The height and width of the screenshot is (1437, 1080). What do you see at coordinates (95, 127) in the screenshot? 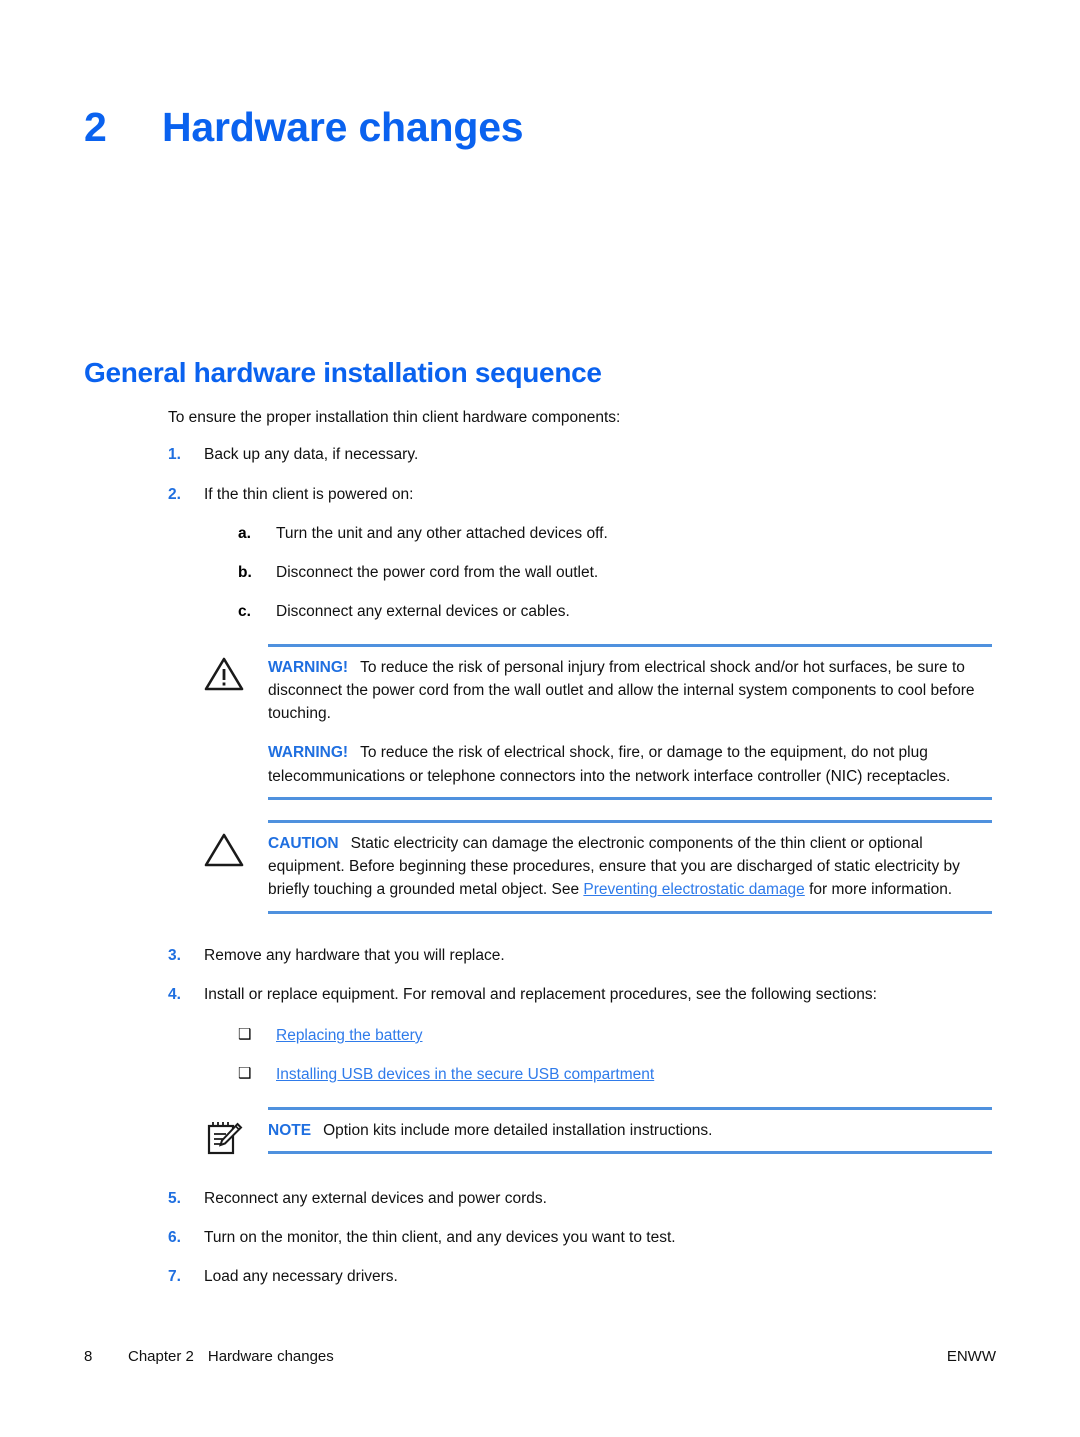
I see `chapter-number: 2` at bounding box center [95, 127].